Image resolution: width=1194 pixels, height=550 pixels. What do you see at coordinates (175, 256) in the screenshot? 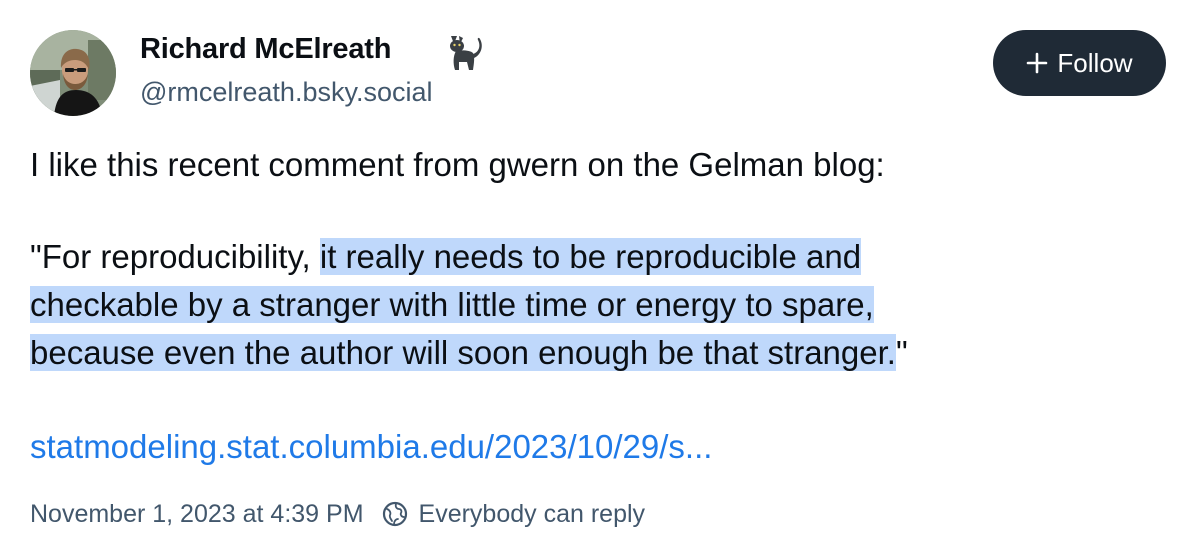
I see `quote-line-plain: "For reproducibility,` at bounding box center [175, 256].